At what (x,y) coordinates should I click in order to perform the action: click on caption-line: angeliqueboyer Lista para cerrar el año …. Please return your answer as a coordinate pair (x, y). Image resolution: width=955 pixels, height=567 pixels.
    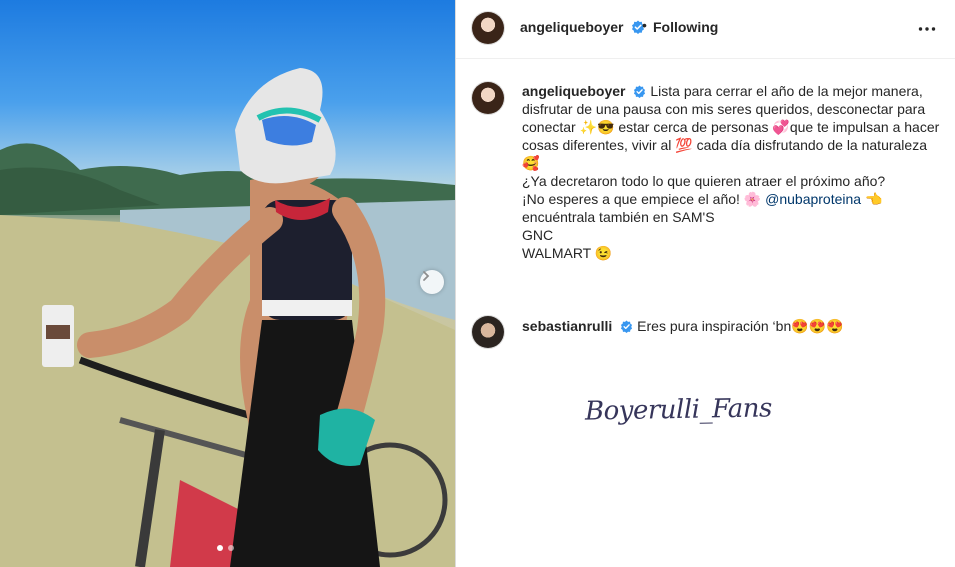
    Looking at the image, I should click on (732, 91).